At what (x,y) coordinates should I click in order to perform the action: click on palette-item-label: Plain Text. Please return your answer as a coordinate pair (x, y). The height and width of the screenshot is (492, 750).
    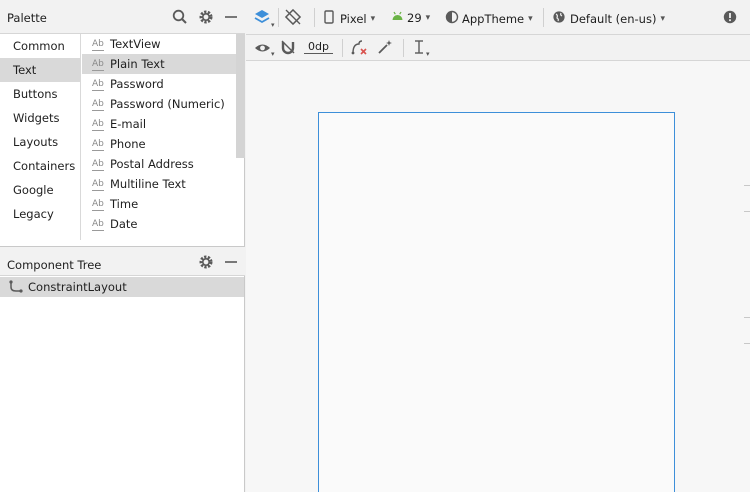
    Looking at the image, I should click on (137, 64).